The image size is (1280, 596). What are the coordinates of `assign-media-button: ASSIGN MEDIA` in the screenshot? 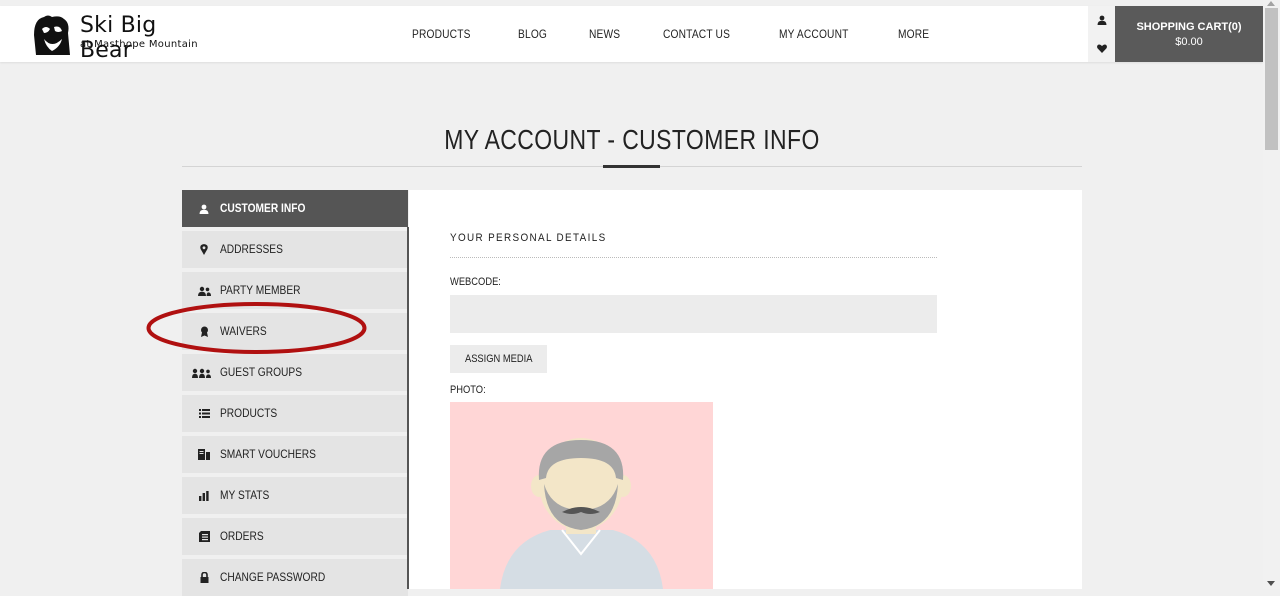 It's located at (498, 359).